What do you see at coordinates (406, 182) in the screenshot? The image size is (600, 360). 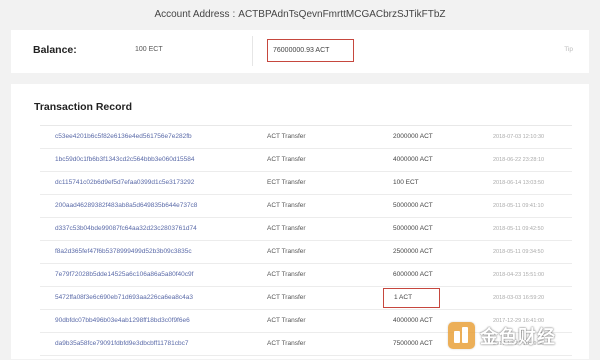 I see `transaction-amount: 100 ECT` at bounding box center [406, 182].